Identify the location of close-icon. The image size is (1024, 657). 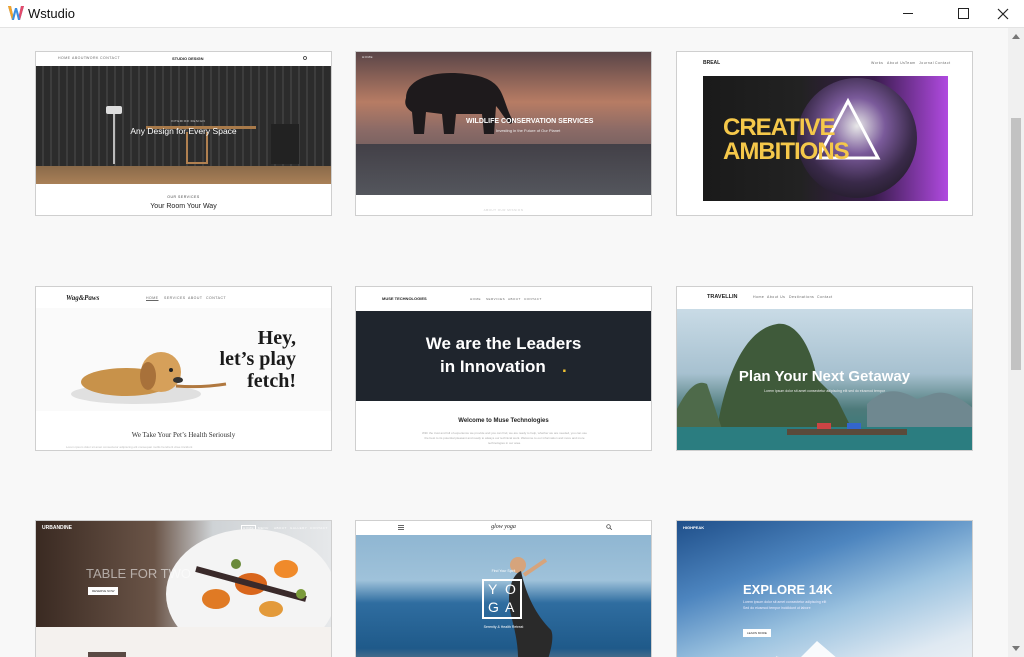
(1003, 13).